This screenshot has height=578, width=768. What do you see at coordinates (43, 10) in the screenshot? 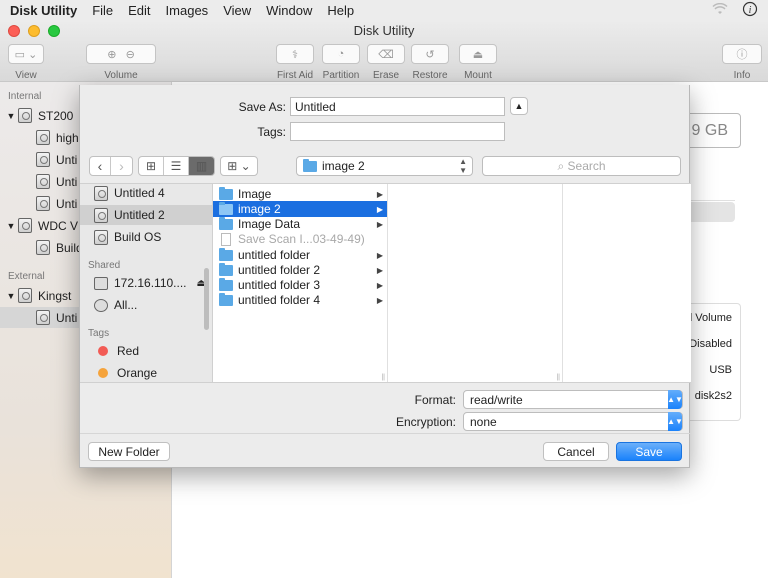
I see `menu-app-name: Disk Utility` at bounding box center [43, 10].